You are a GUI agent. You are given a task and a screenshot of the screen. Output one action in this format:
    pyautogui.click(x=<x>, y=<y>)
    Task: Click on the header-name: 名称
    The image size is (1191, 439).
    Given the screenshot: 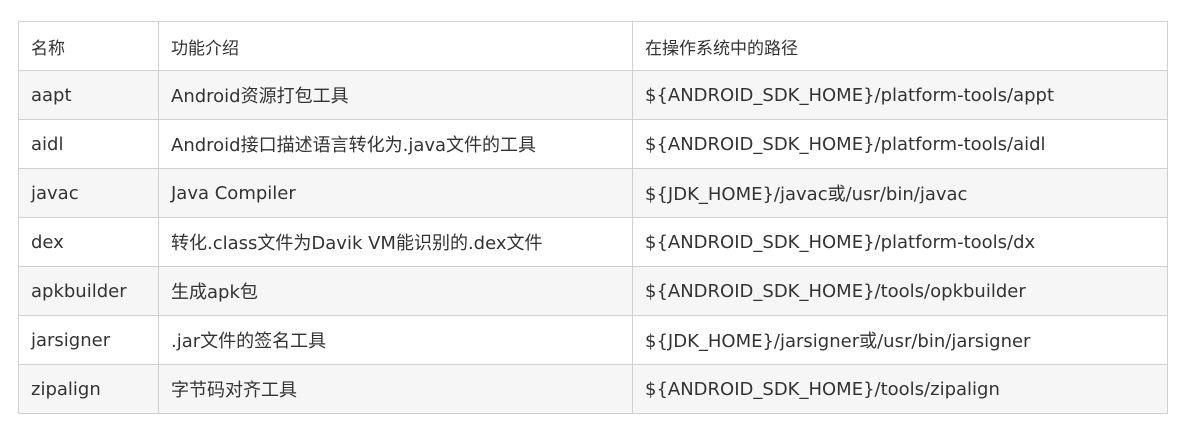 What is the action you would take?
    pyautogui.click(x=88, y=46)
    